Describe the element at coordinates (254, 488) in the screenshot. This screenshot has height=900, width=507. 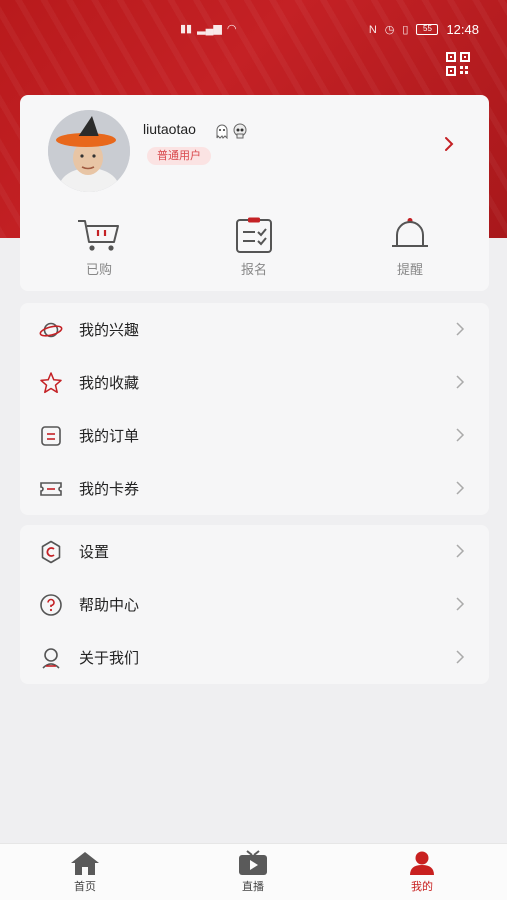
I see `menu-item-coupons: 我的卡券` at that location.